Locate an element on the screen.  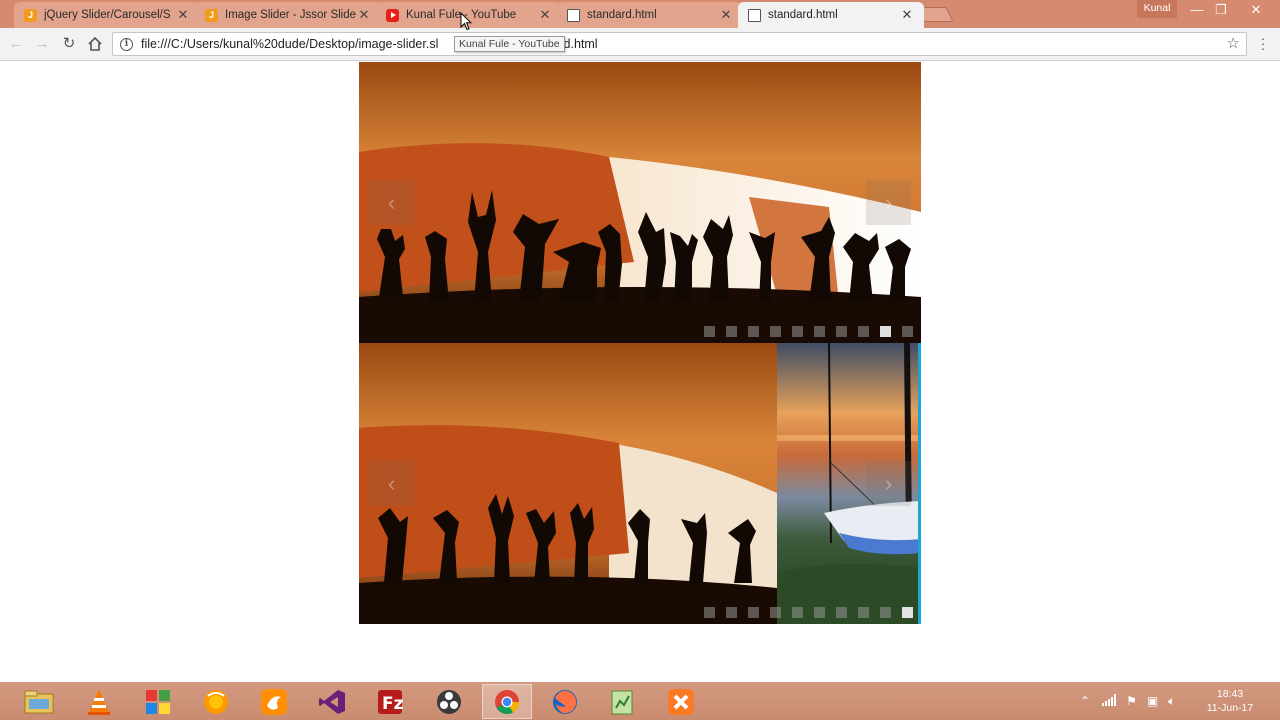
windows-store-icon is located at coordinates (158, 701).